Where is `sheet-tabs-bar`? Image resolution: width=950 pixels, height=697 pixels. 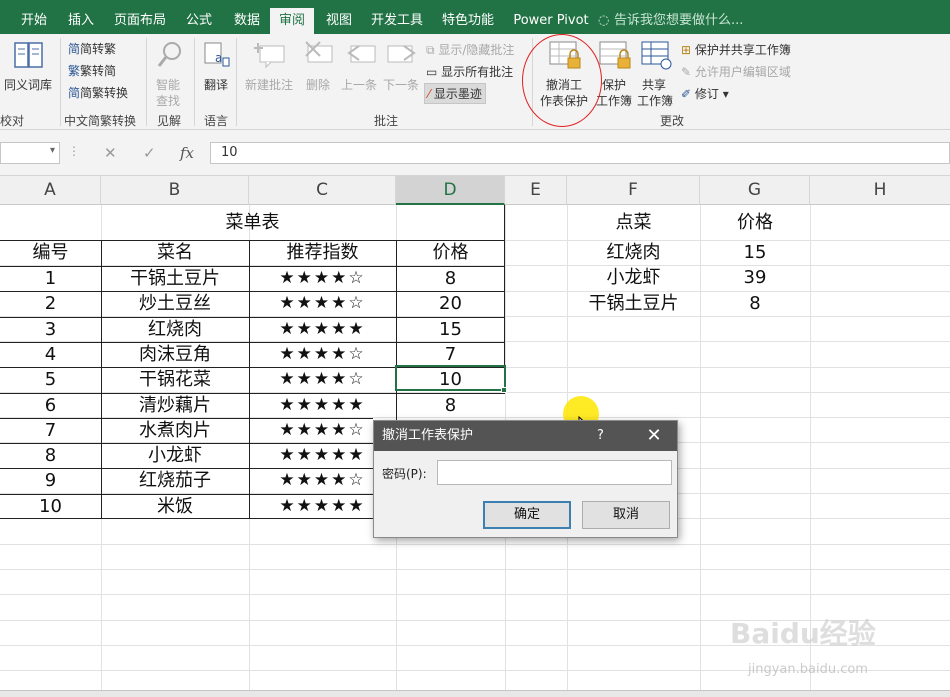
sheet-tabs-bar is located at coordinates (475, 693).